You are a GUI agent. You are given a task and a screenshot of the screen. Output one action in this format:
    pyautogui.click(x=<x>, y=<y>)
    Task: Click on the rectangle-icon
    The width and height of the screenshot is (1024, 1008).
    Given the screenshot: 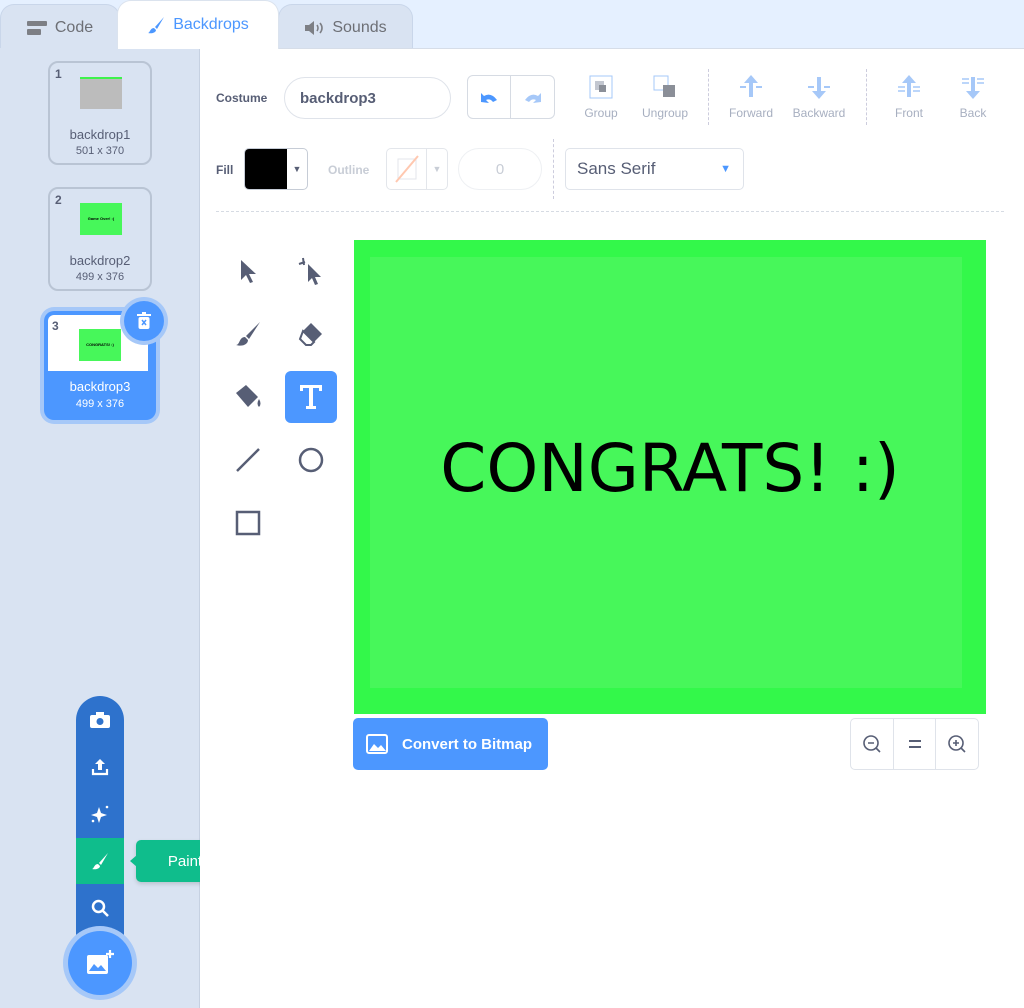 What is the action you would take?
    pyautogui.click(x=248, y=523)
    